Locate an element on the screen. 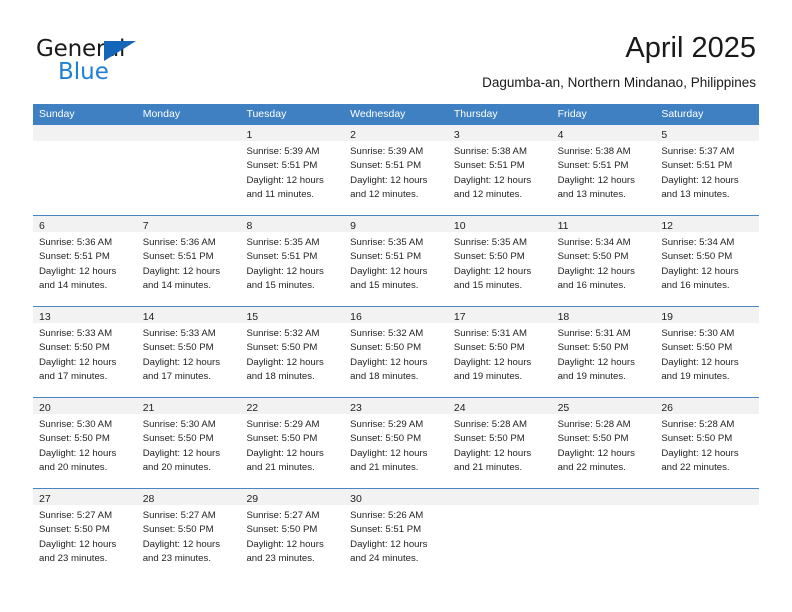 Image resolution: width=792 pixels, height=612 pixels. day-detail-line: and 12 minutes. is located at coordinates (488, 194).